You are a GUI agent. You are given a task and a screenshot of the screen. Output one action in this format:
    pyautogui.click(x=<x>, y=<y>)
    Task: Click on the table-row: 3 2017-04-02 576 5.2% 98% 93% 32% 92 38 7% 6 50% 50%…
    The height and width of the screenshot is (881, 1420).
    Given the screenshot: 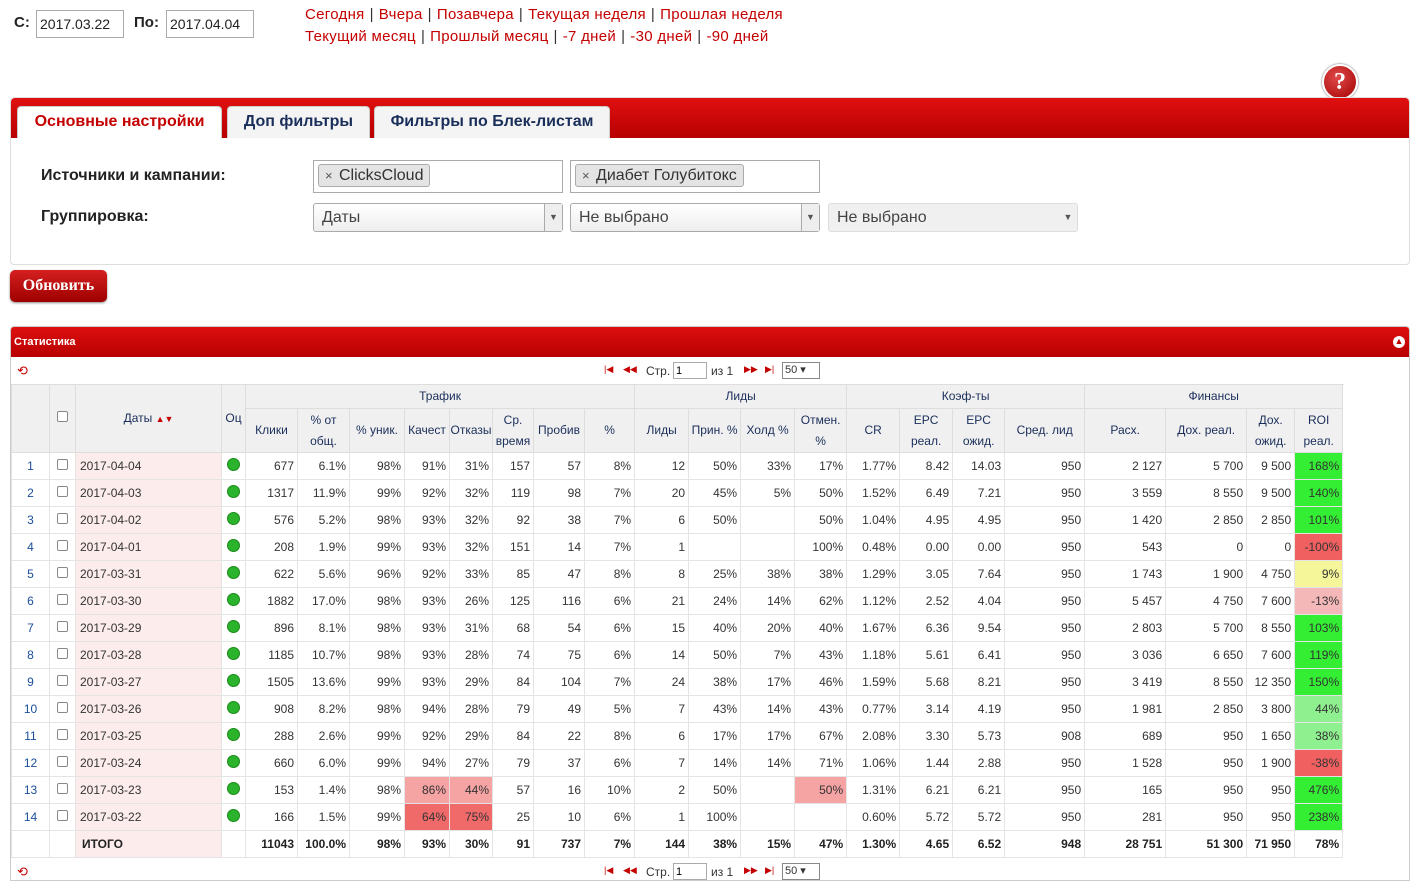 What is the action you would take?
    pyautogui.click(x=677, y=520)
    